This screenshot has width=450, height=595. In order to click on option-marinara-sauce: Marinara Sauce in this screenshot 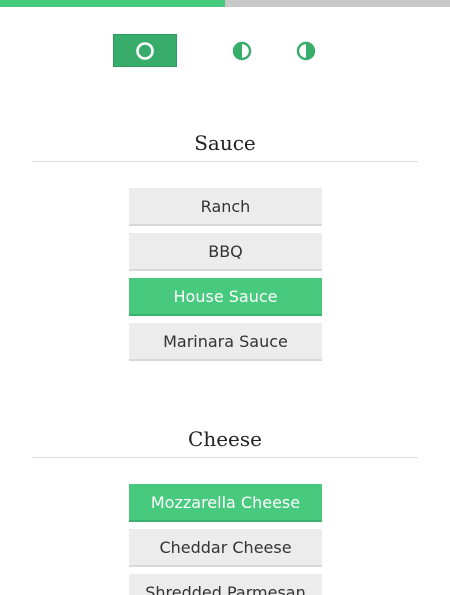, I will do `click(225, 342)`.